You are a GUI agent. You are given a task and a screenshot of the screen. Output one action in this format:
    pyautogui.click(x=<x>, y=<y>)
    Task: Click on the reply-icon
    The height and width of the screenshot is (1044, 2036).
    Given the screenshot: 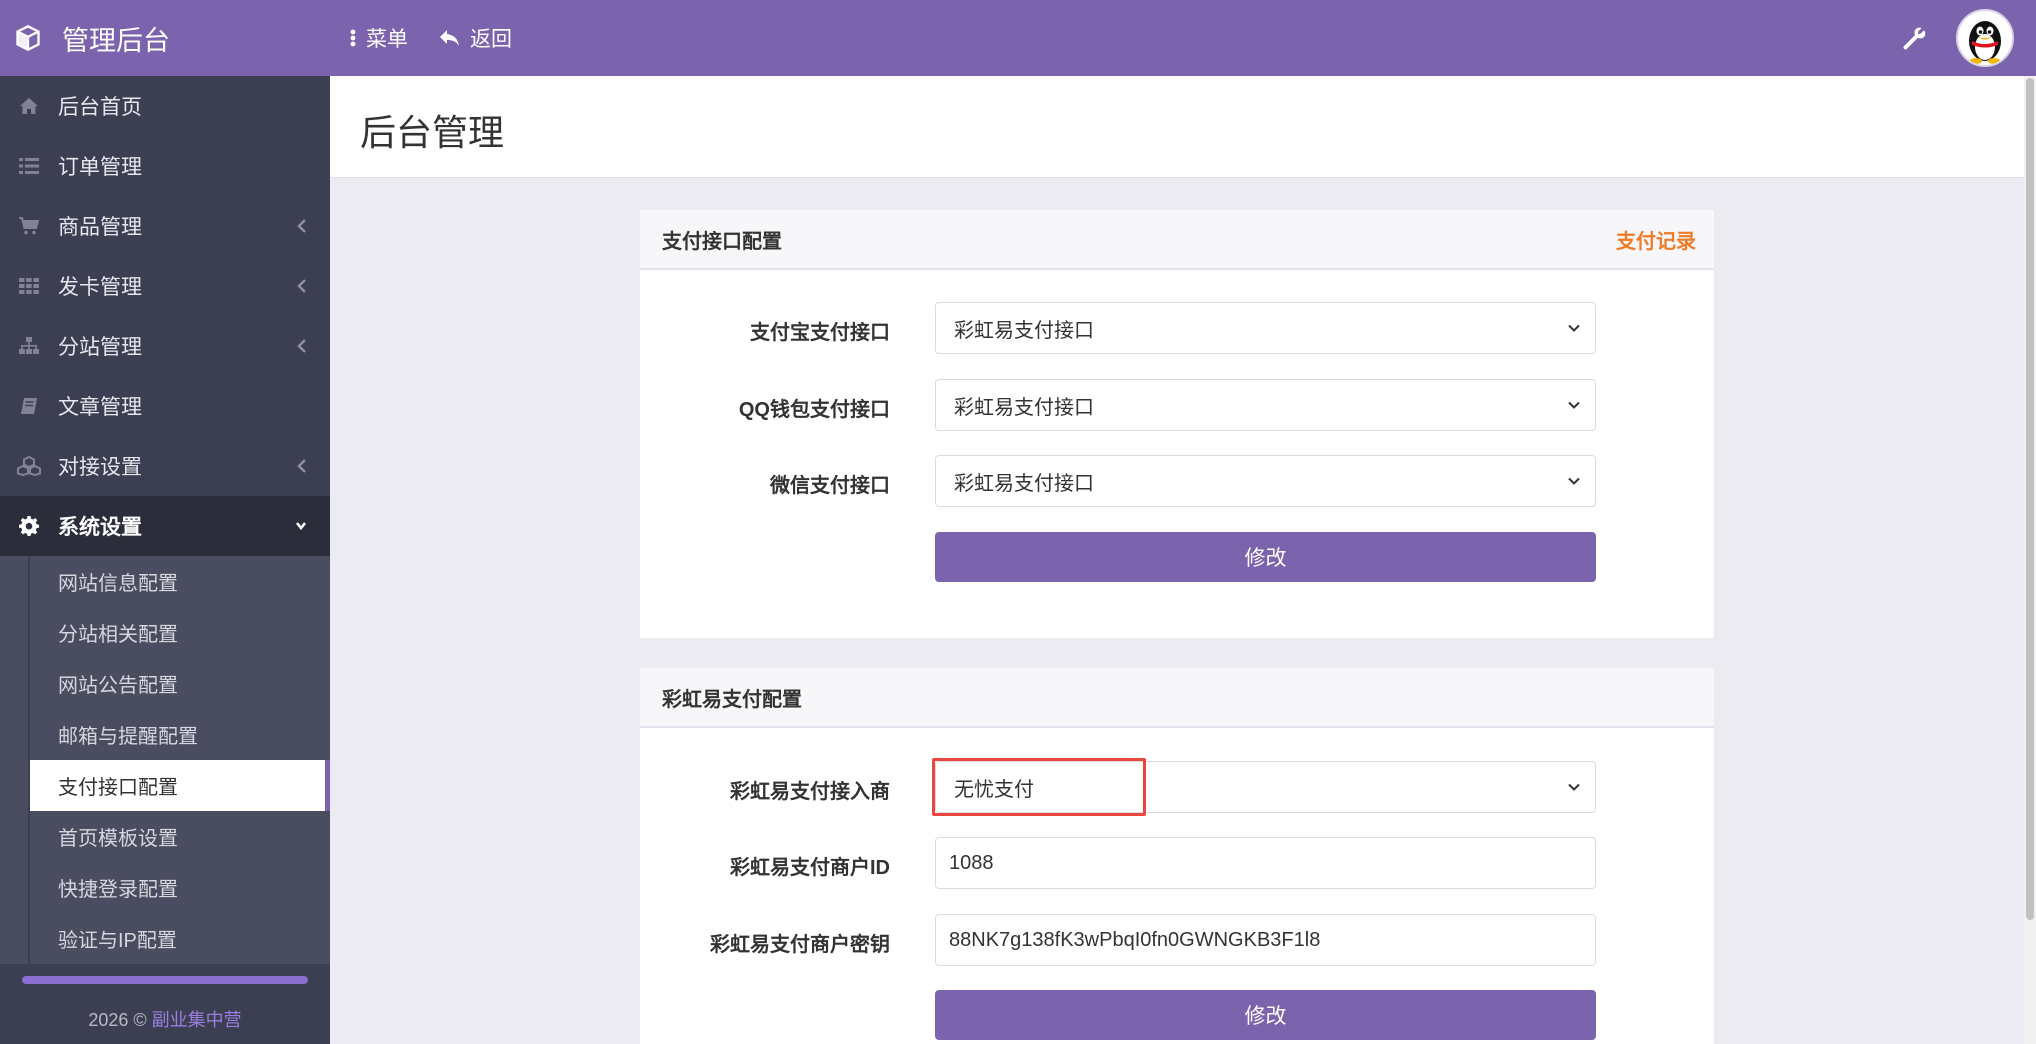 What is the action you would take?
    pyautogui.click(x=449, y=38)
    